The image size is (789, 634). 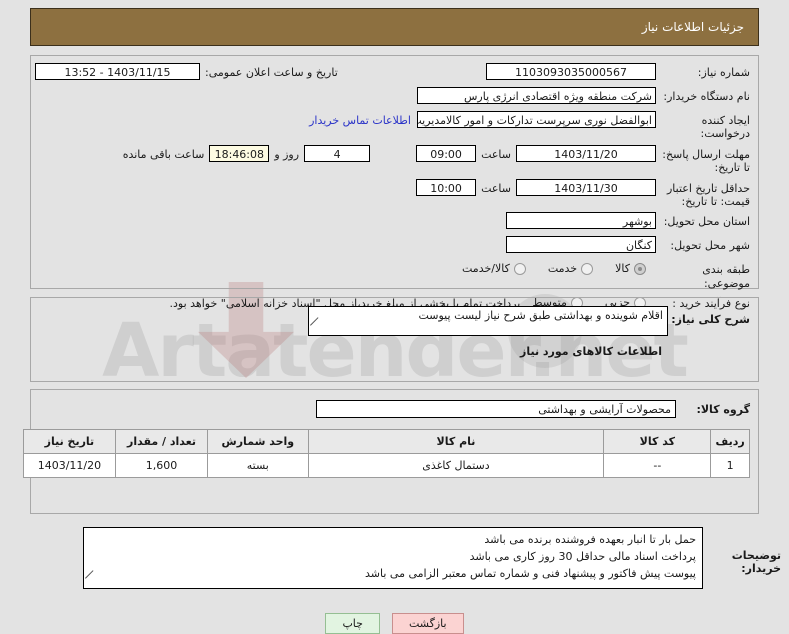 What do you see at coordinates (69, 441) in the screenshot?
I see `col-need-date: تاریخ نیاز` at bounding box center [69, 441].